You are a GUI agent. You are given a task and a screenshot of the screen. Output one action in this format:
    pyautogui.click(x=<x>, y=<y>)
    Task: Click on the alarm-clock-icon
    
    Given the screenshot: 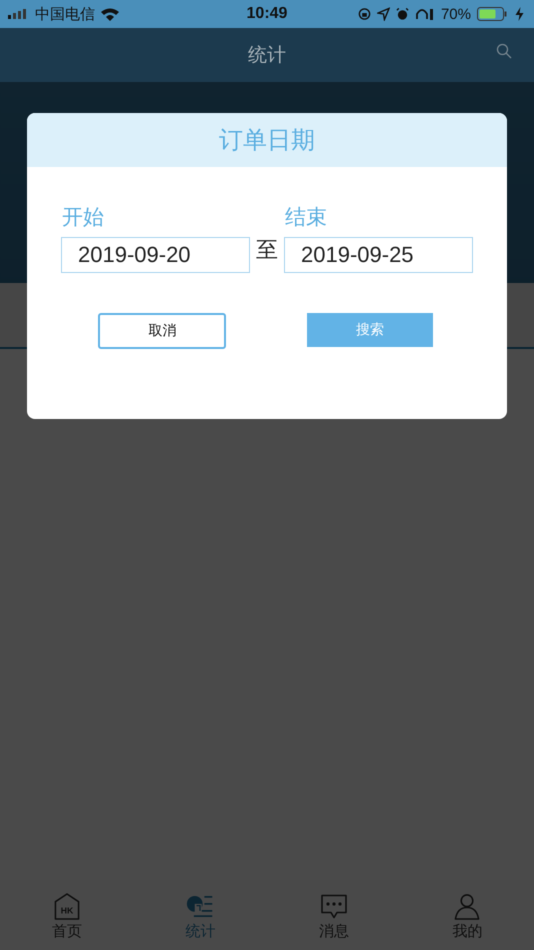 What is the action you would take?
    pyautogui.click(x=402, y=14)
    